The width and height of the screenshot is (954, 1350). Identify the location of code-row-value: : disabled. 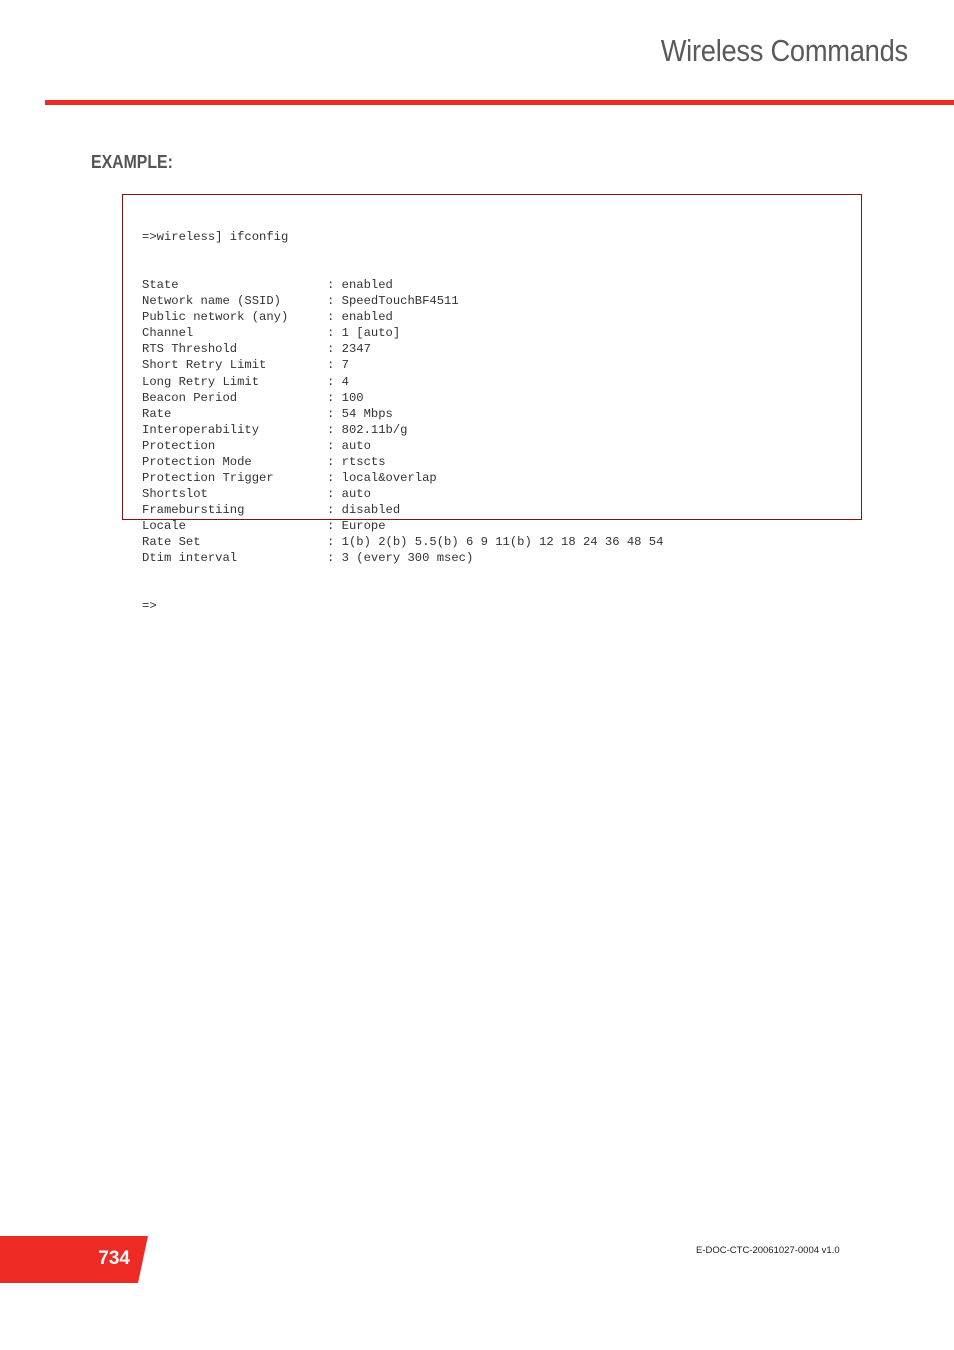
(364, 509).